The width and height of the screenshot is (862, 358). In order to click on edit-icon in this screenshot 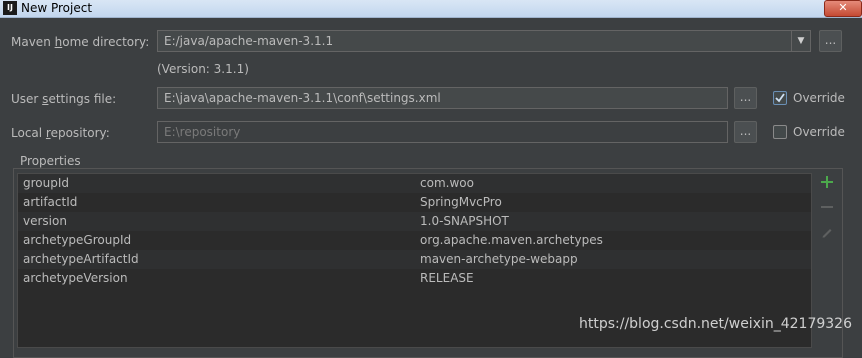, I will do `click(827, 235)`.